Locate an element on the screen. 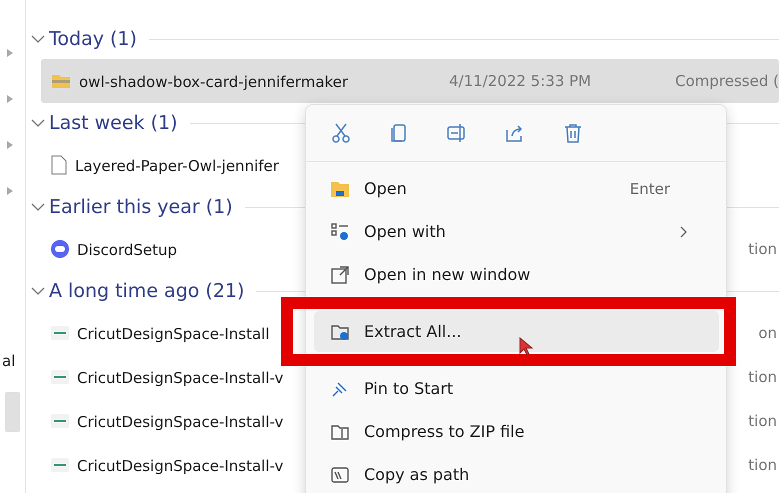 The image size is (779, 493). file-date: 4/11/2022 5:33 PM is located at coordinates (520, 81).